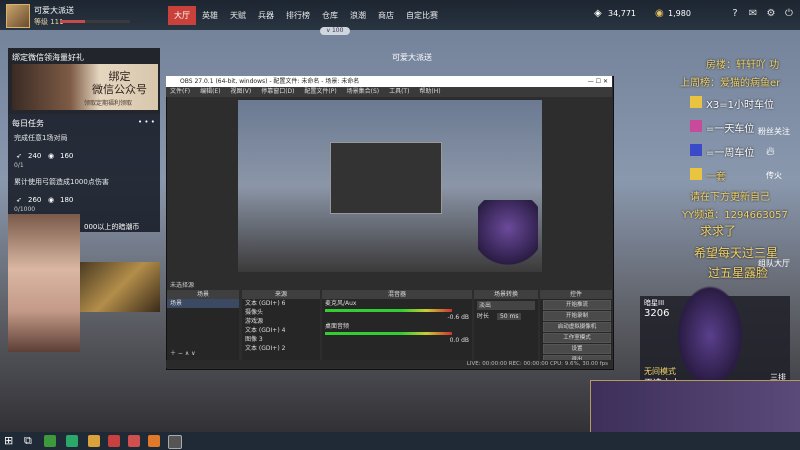 The image size is (800, 450). Describe the element at coordinates (28, 441) in the screenshot. I see `task-view-icon: ⧉` at that location.